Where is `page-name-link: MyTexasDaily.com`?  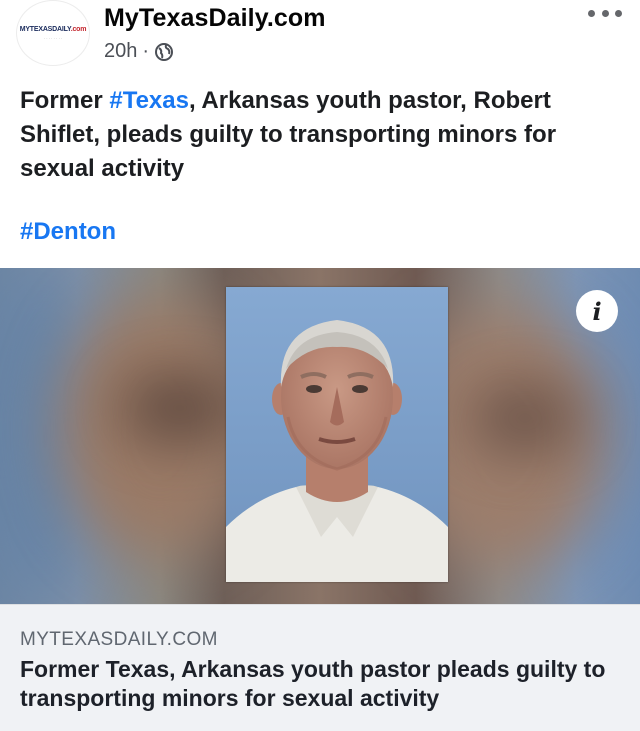
page-name-link: MyTexasDaily.com is located at coordinates (215, 18).